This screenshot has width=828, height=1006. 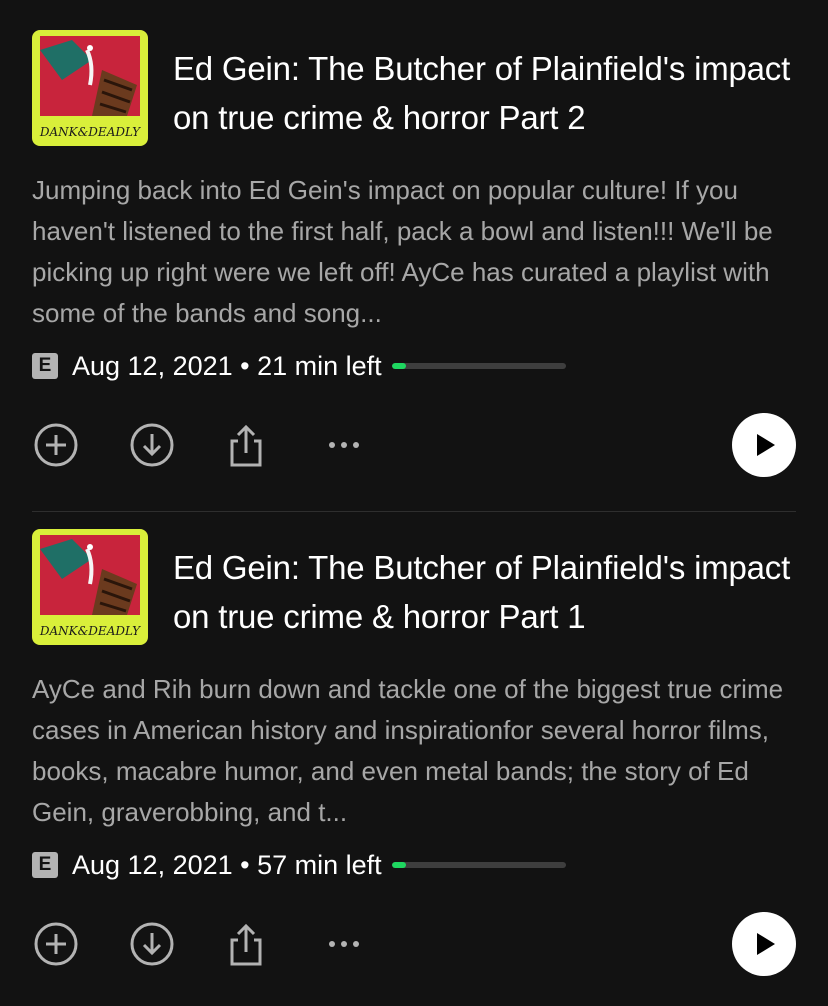 What do you see at coordinates (414, 511) in the screenshot?
I see `episode-divider` at bounding box center [414, 511].